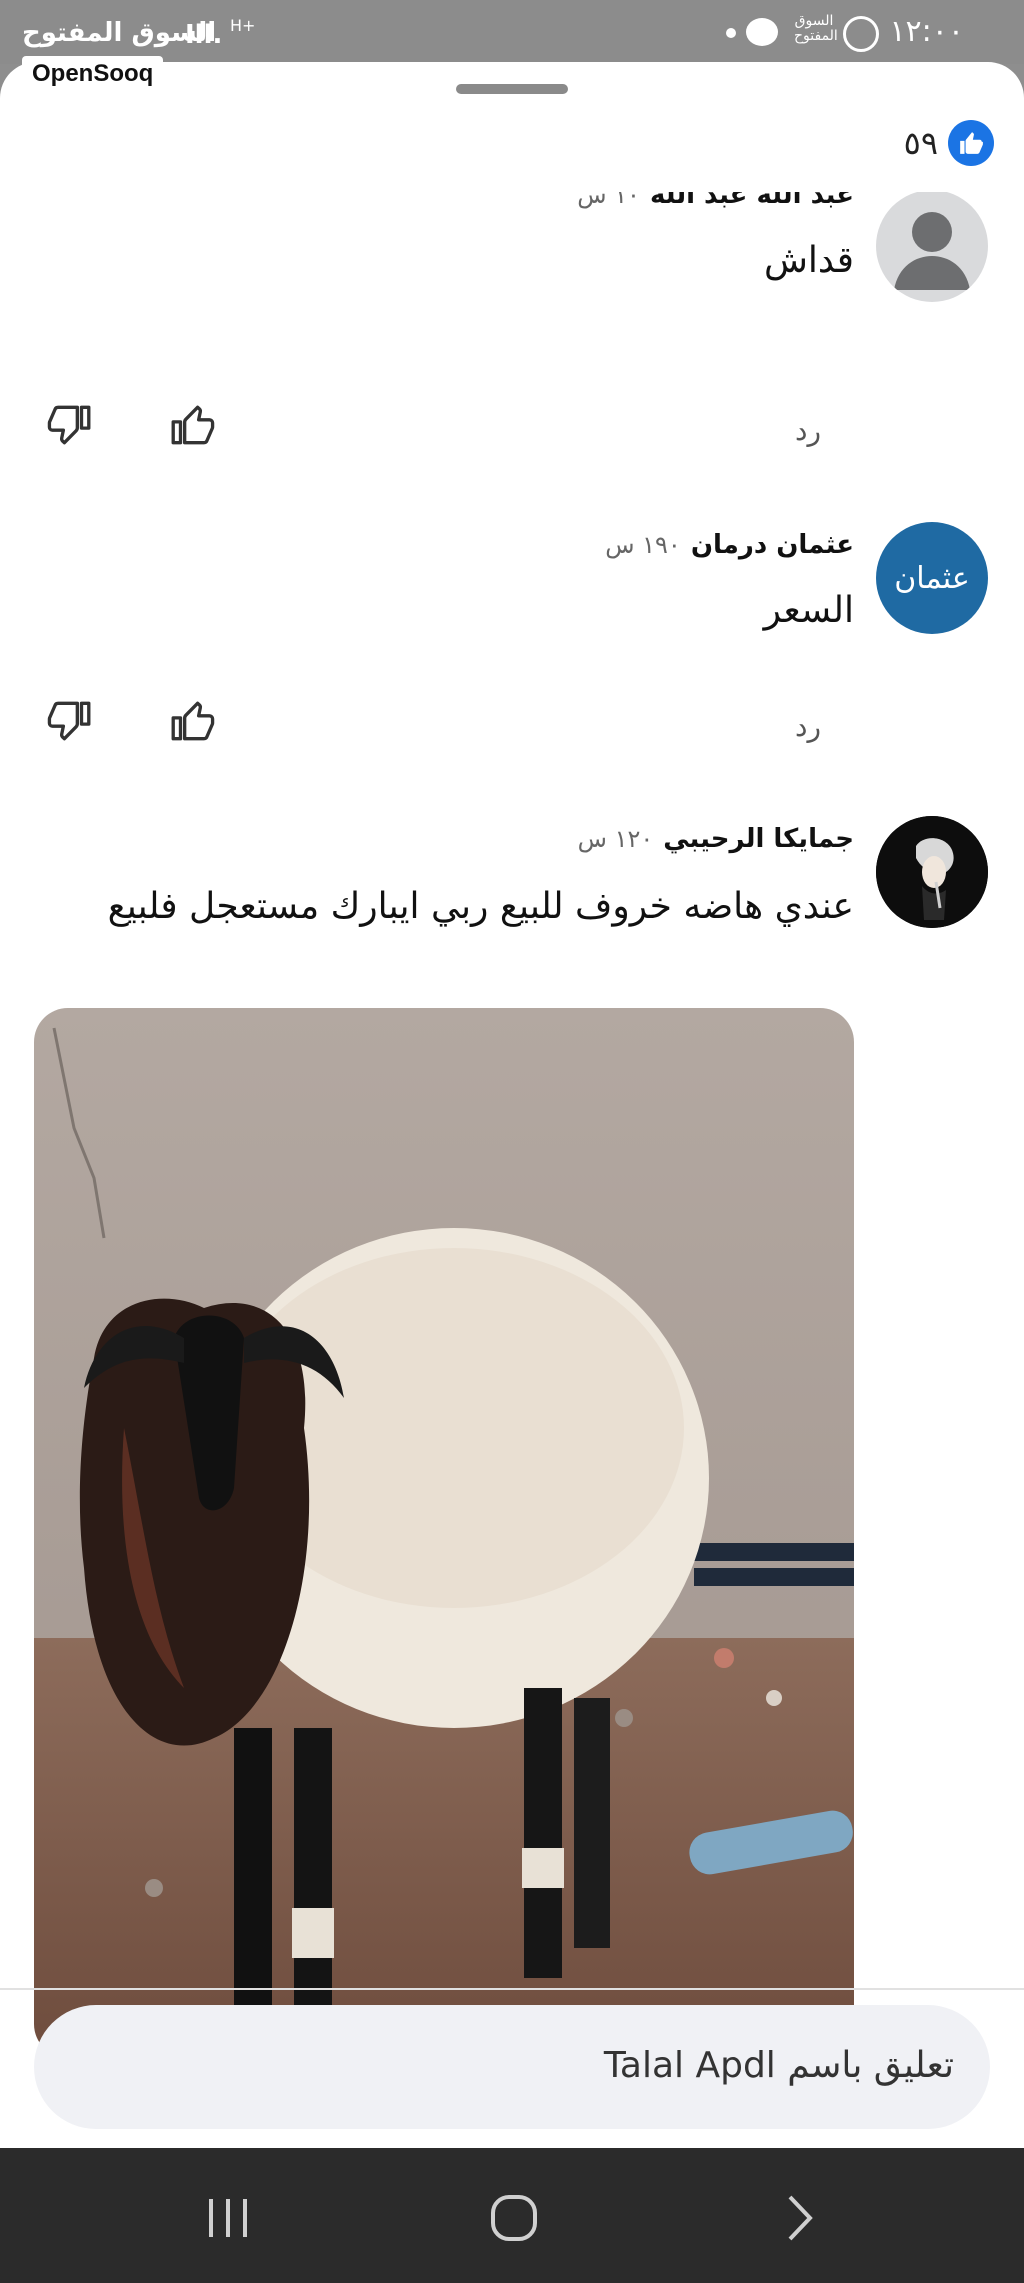 Image resolution: width=1024 pixels, height=2283 pixels. I want to click on comment-meta: جمايكا الرحيبي ١٢٠ س, so click(716, 839).